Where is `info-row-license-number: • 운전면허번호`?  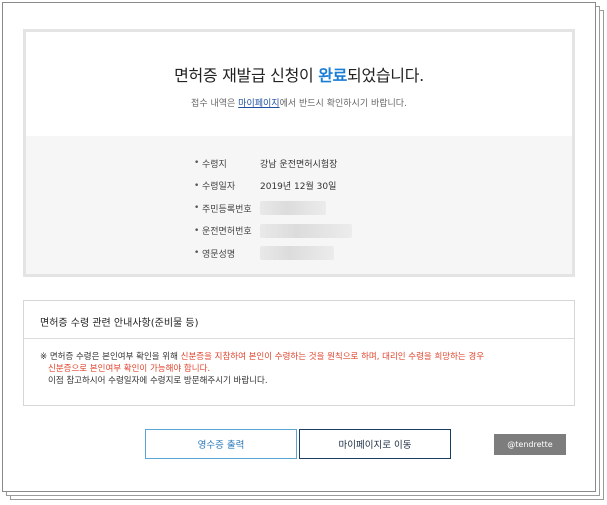 info-row-license-number: • 운전면허번호 is located at coordinates (273, 231).